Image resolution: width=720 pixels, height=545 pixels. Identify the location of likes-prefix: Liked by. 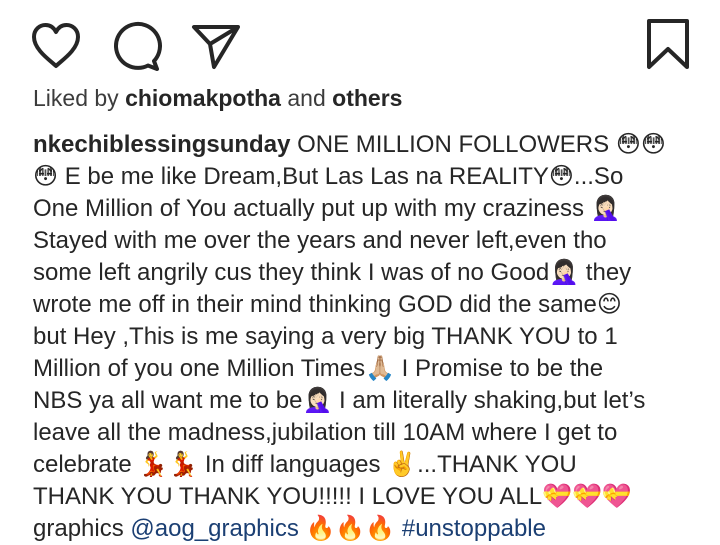
(79, 98).